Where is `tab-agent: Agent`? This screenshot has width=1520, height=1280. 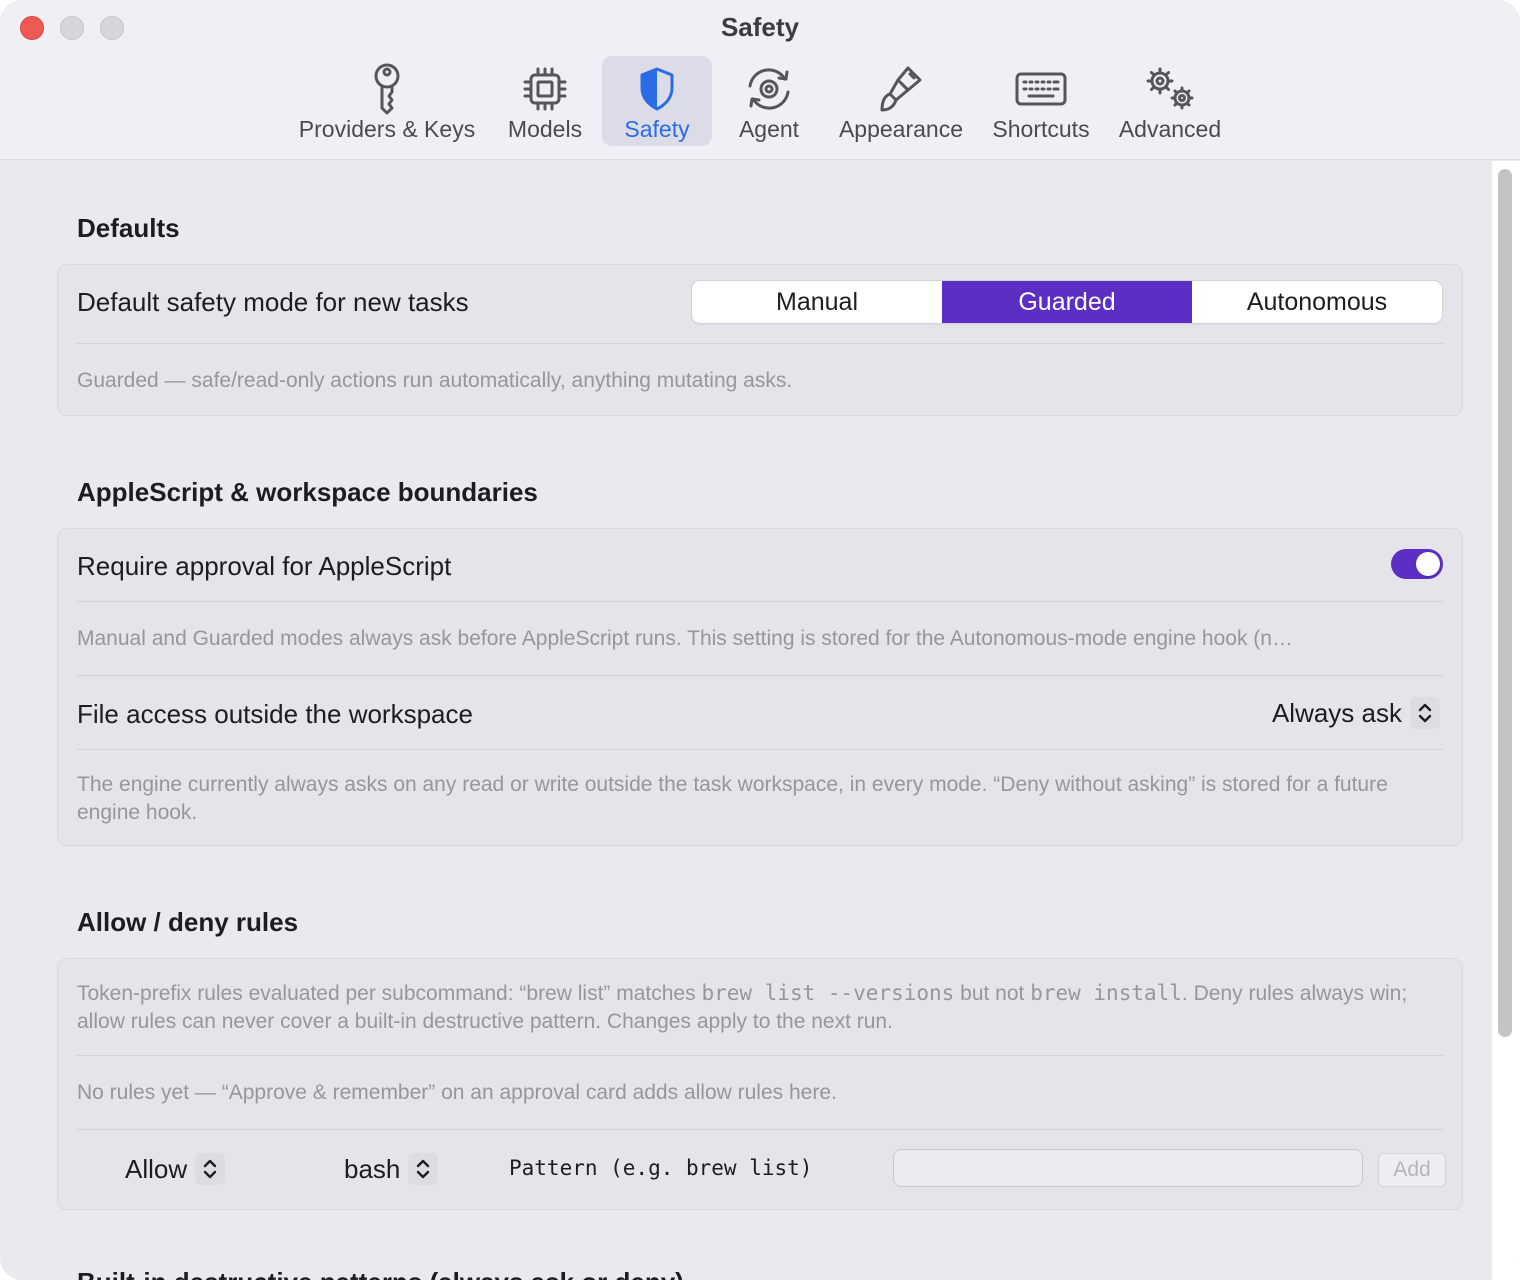 tab-agent: Agent is located at coordinates (769, 101).